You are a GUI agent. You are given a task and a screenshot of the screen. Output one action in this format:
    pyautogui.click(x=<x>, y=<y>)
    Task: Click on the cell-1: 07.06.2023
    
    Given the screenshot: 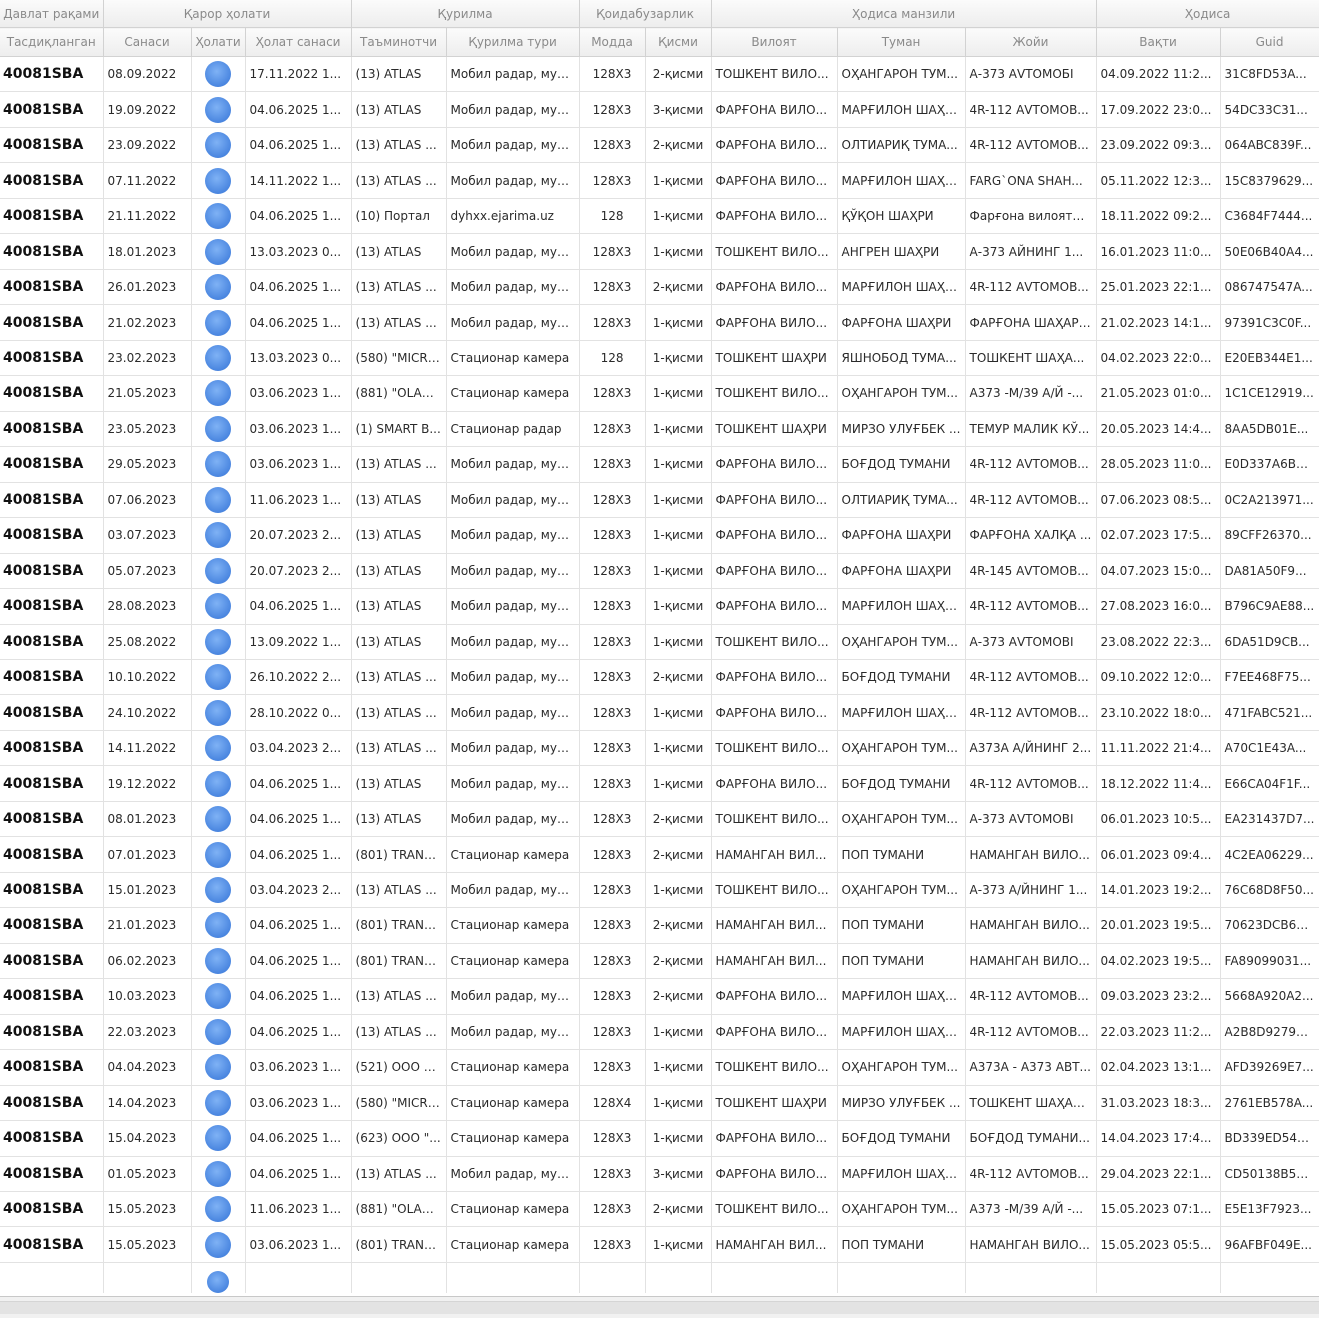 What is the action you would take?
    pyautogui.click(x=147, y=500)
    